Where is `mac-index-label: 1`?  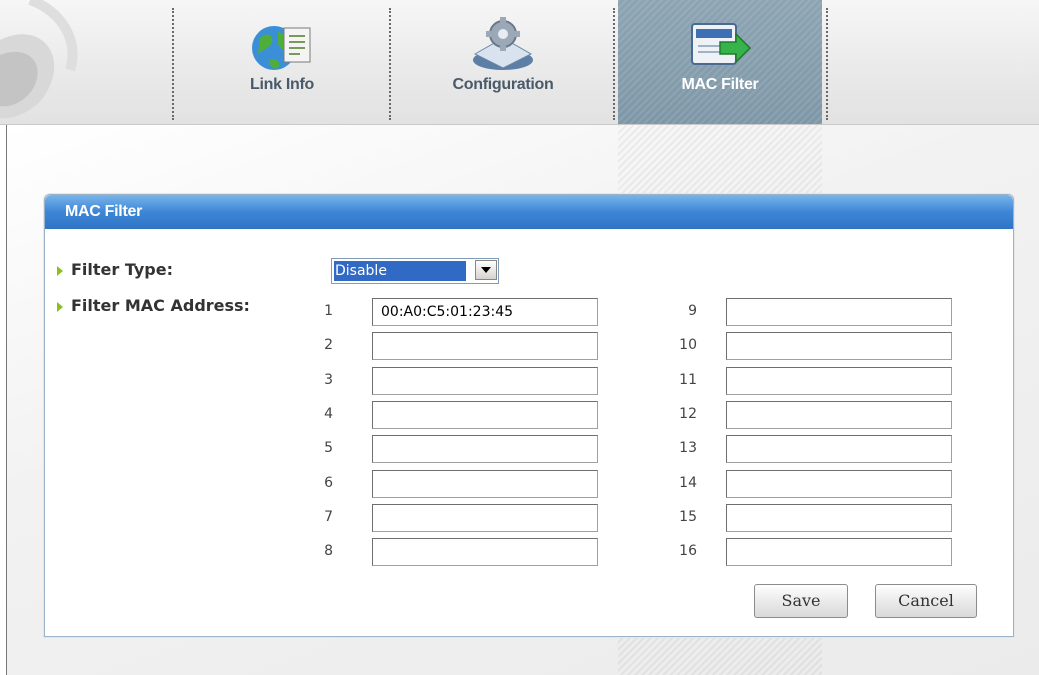
mac-index-label: 1 is located at coordinates (328, 311).